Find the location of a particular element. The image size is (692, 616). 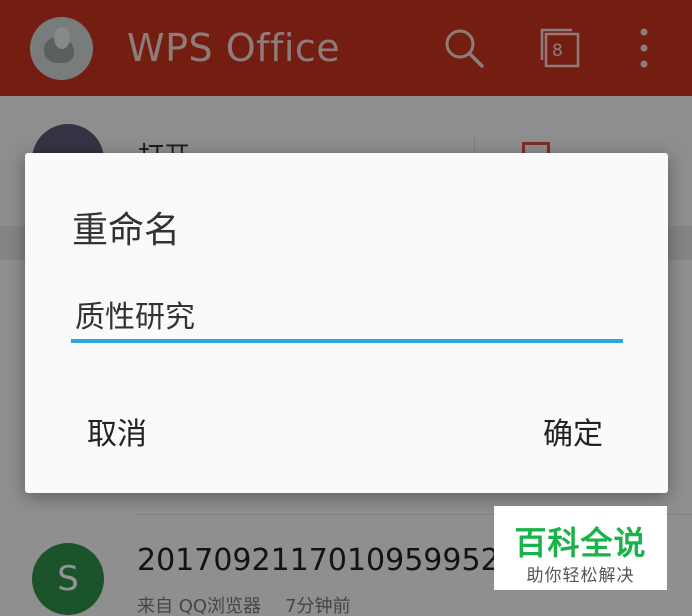

watermark-logo: 百科全说 助你轻松解决 is located at coordinates (580, 548).